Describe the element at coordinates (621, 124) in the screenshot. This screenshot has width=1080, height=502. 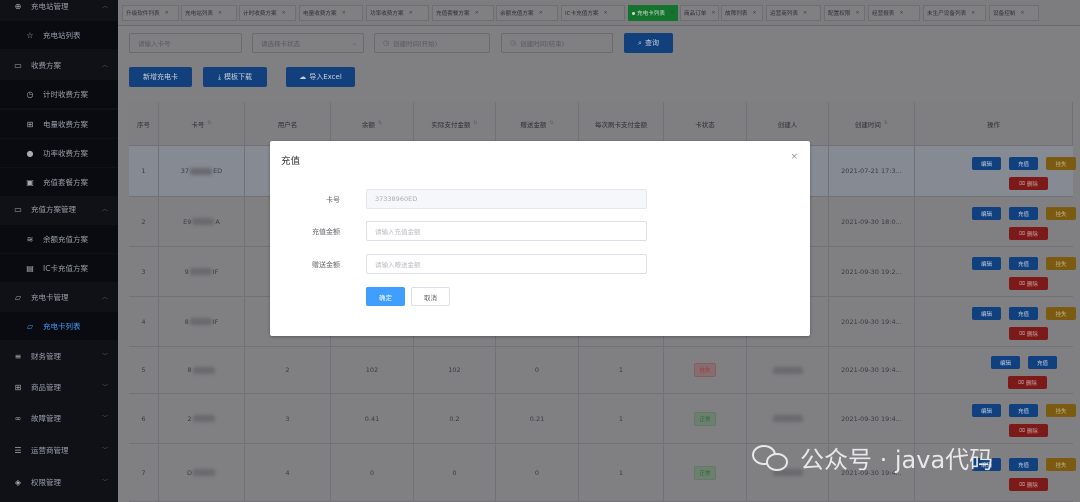
I see `column-header: 每次刷卡支付金额` at that location.